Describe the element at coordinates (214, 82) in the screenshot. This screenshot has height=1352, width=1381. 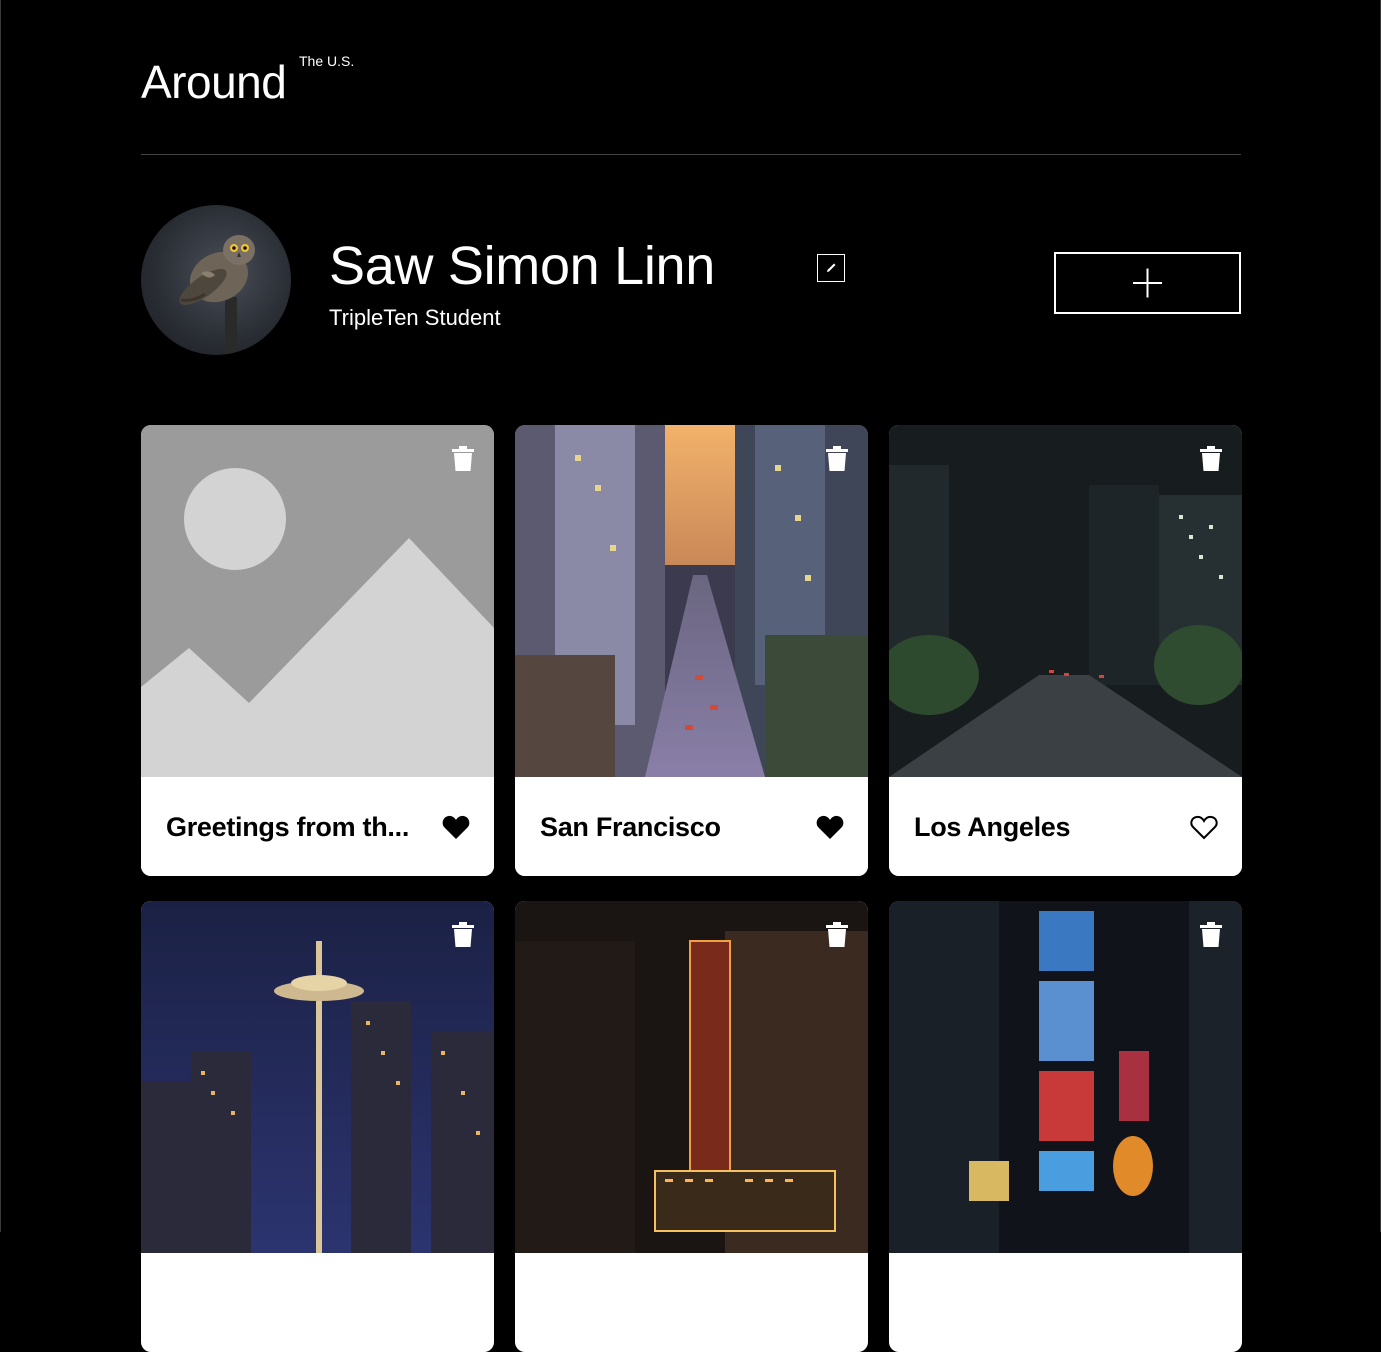
I see `logo-main-text: Around` at that location.